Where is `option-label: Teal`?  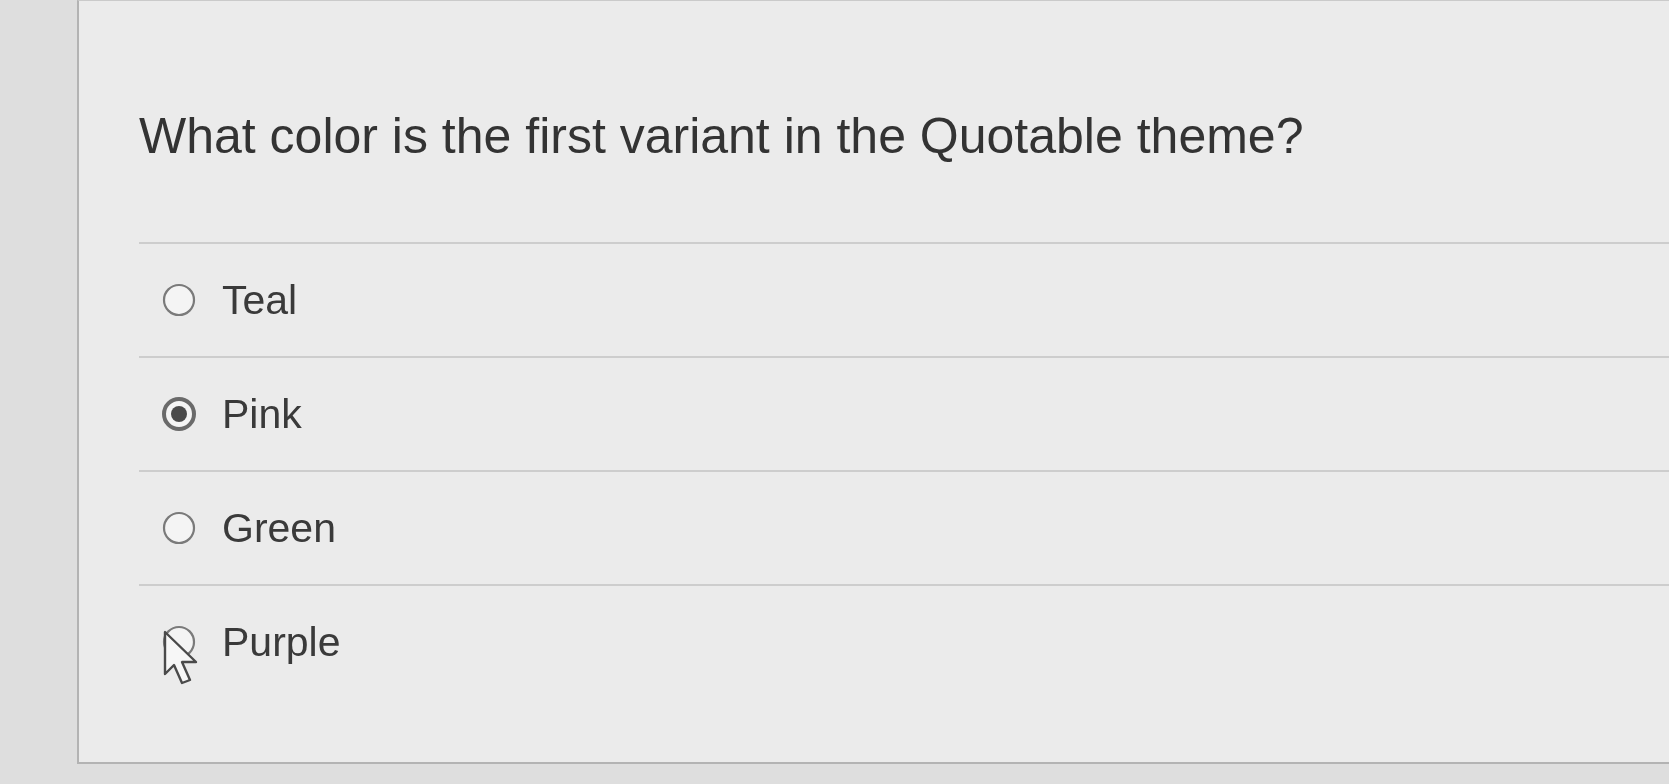 option-label: Teal is located at coordinates (260, 300).